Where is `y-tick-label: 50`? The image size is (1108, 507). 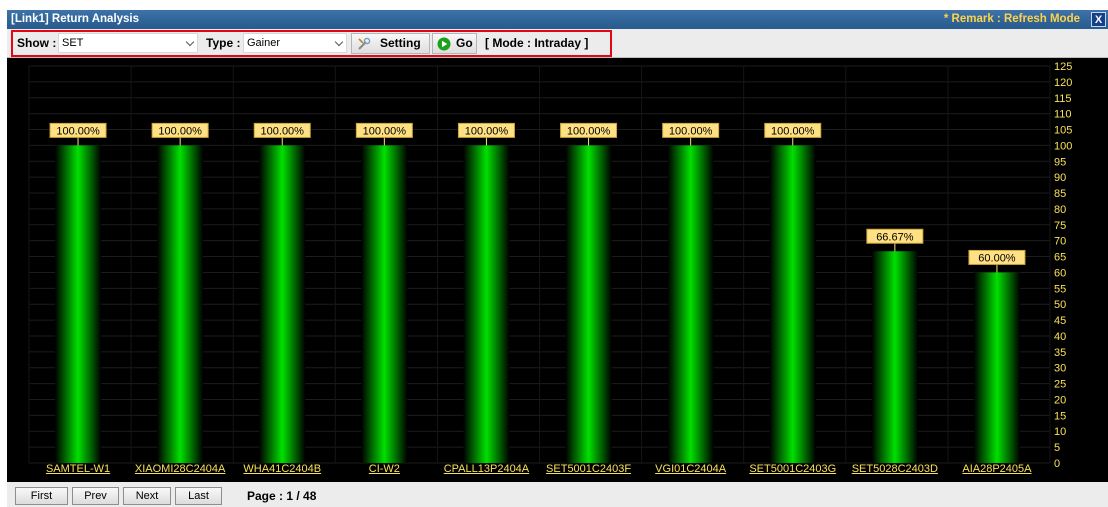 y-tick-label: 50 is located at coordinates (1060, 305).